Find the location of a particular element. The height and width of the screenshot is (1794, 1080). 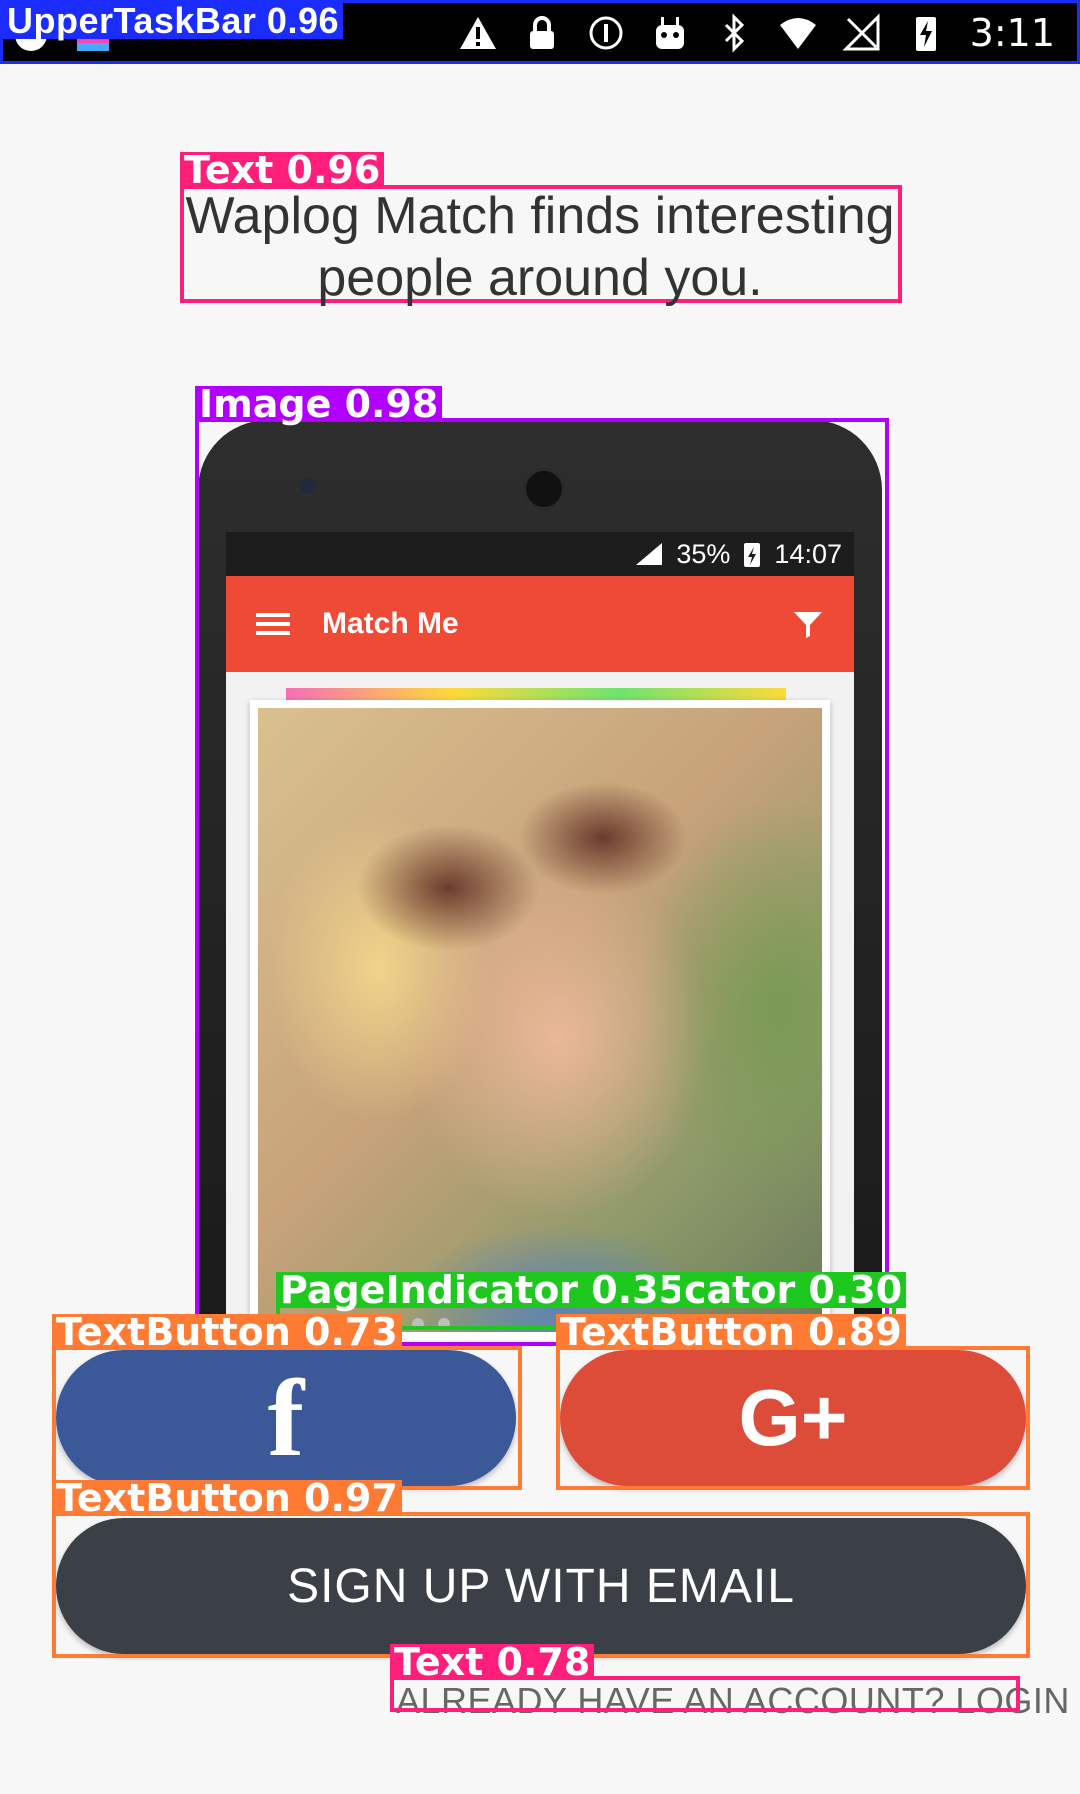

detection-label-facebook: TextButton 0.73 is located at coordinates (227, 1332).